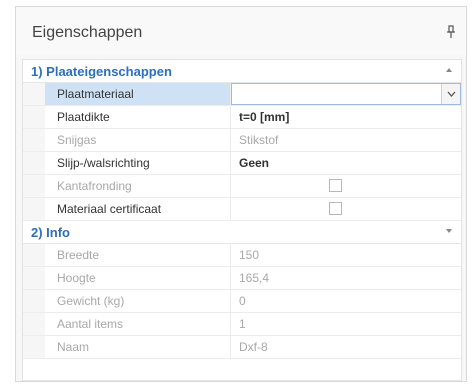 This screenshot has width=473, height=385. I want to click on property-value: t=0 [mm], so click(346, 117).